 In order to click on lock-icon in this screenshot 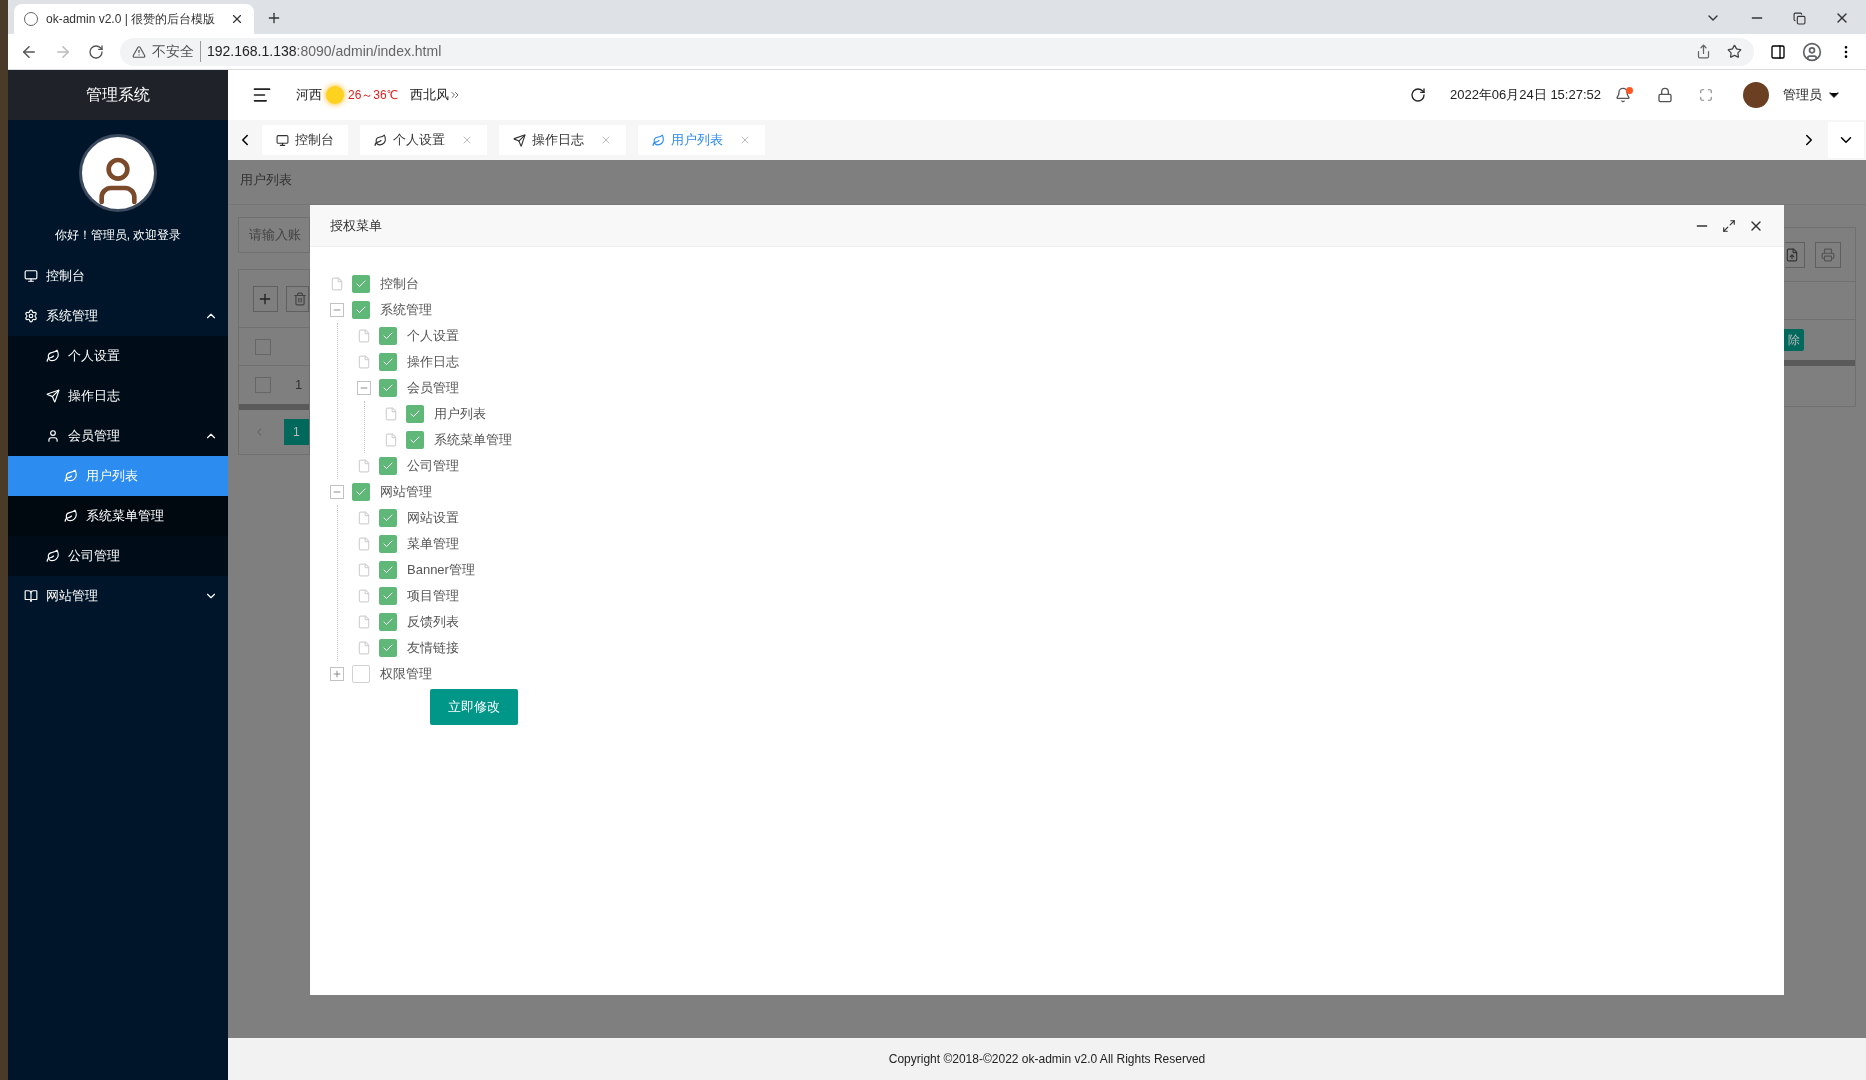, I will do `click(1665, 95)`.